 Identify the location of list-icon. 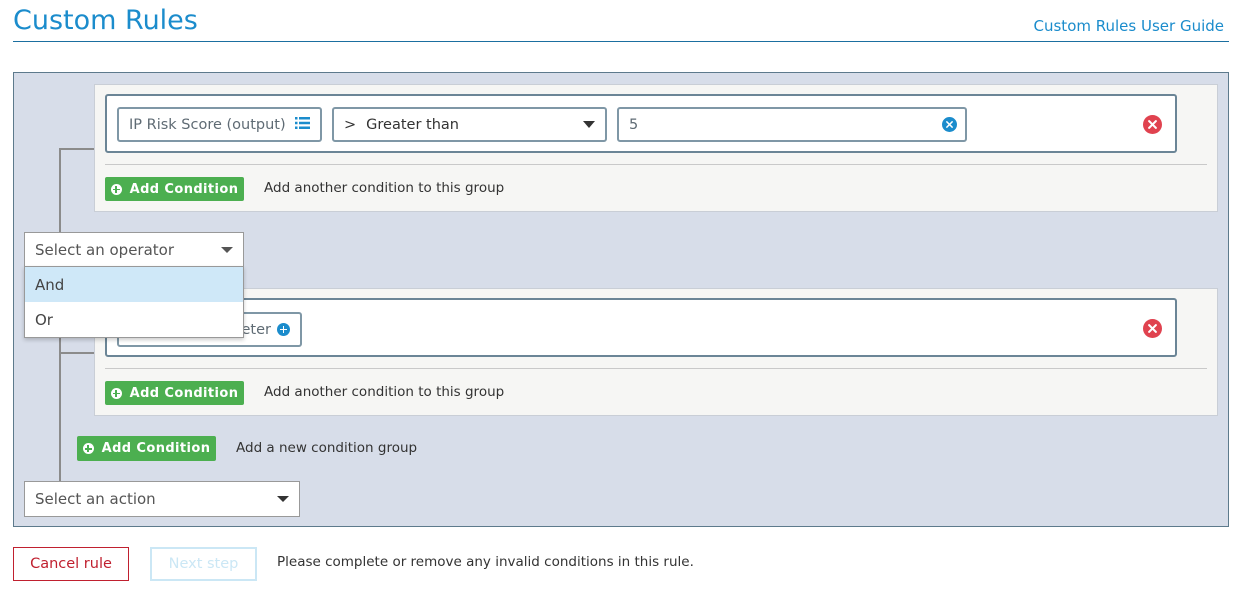
(302, 124).